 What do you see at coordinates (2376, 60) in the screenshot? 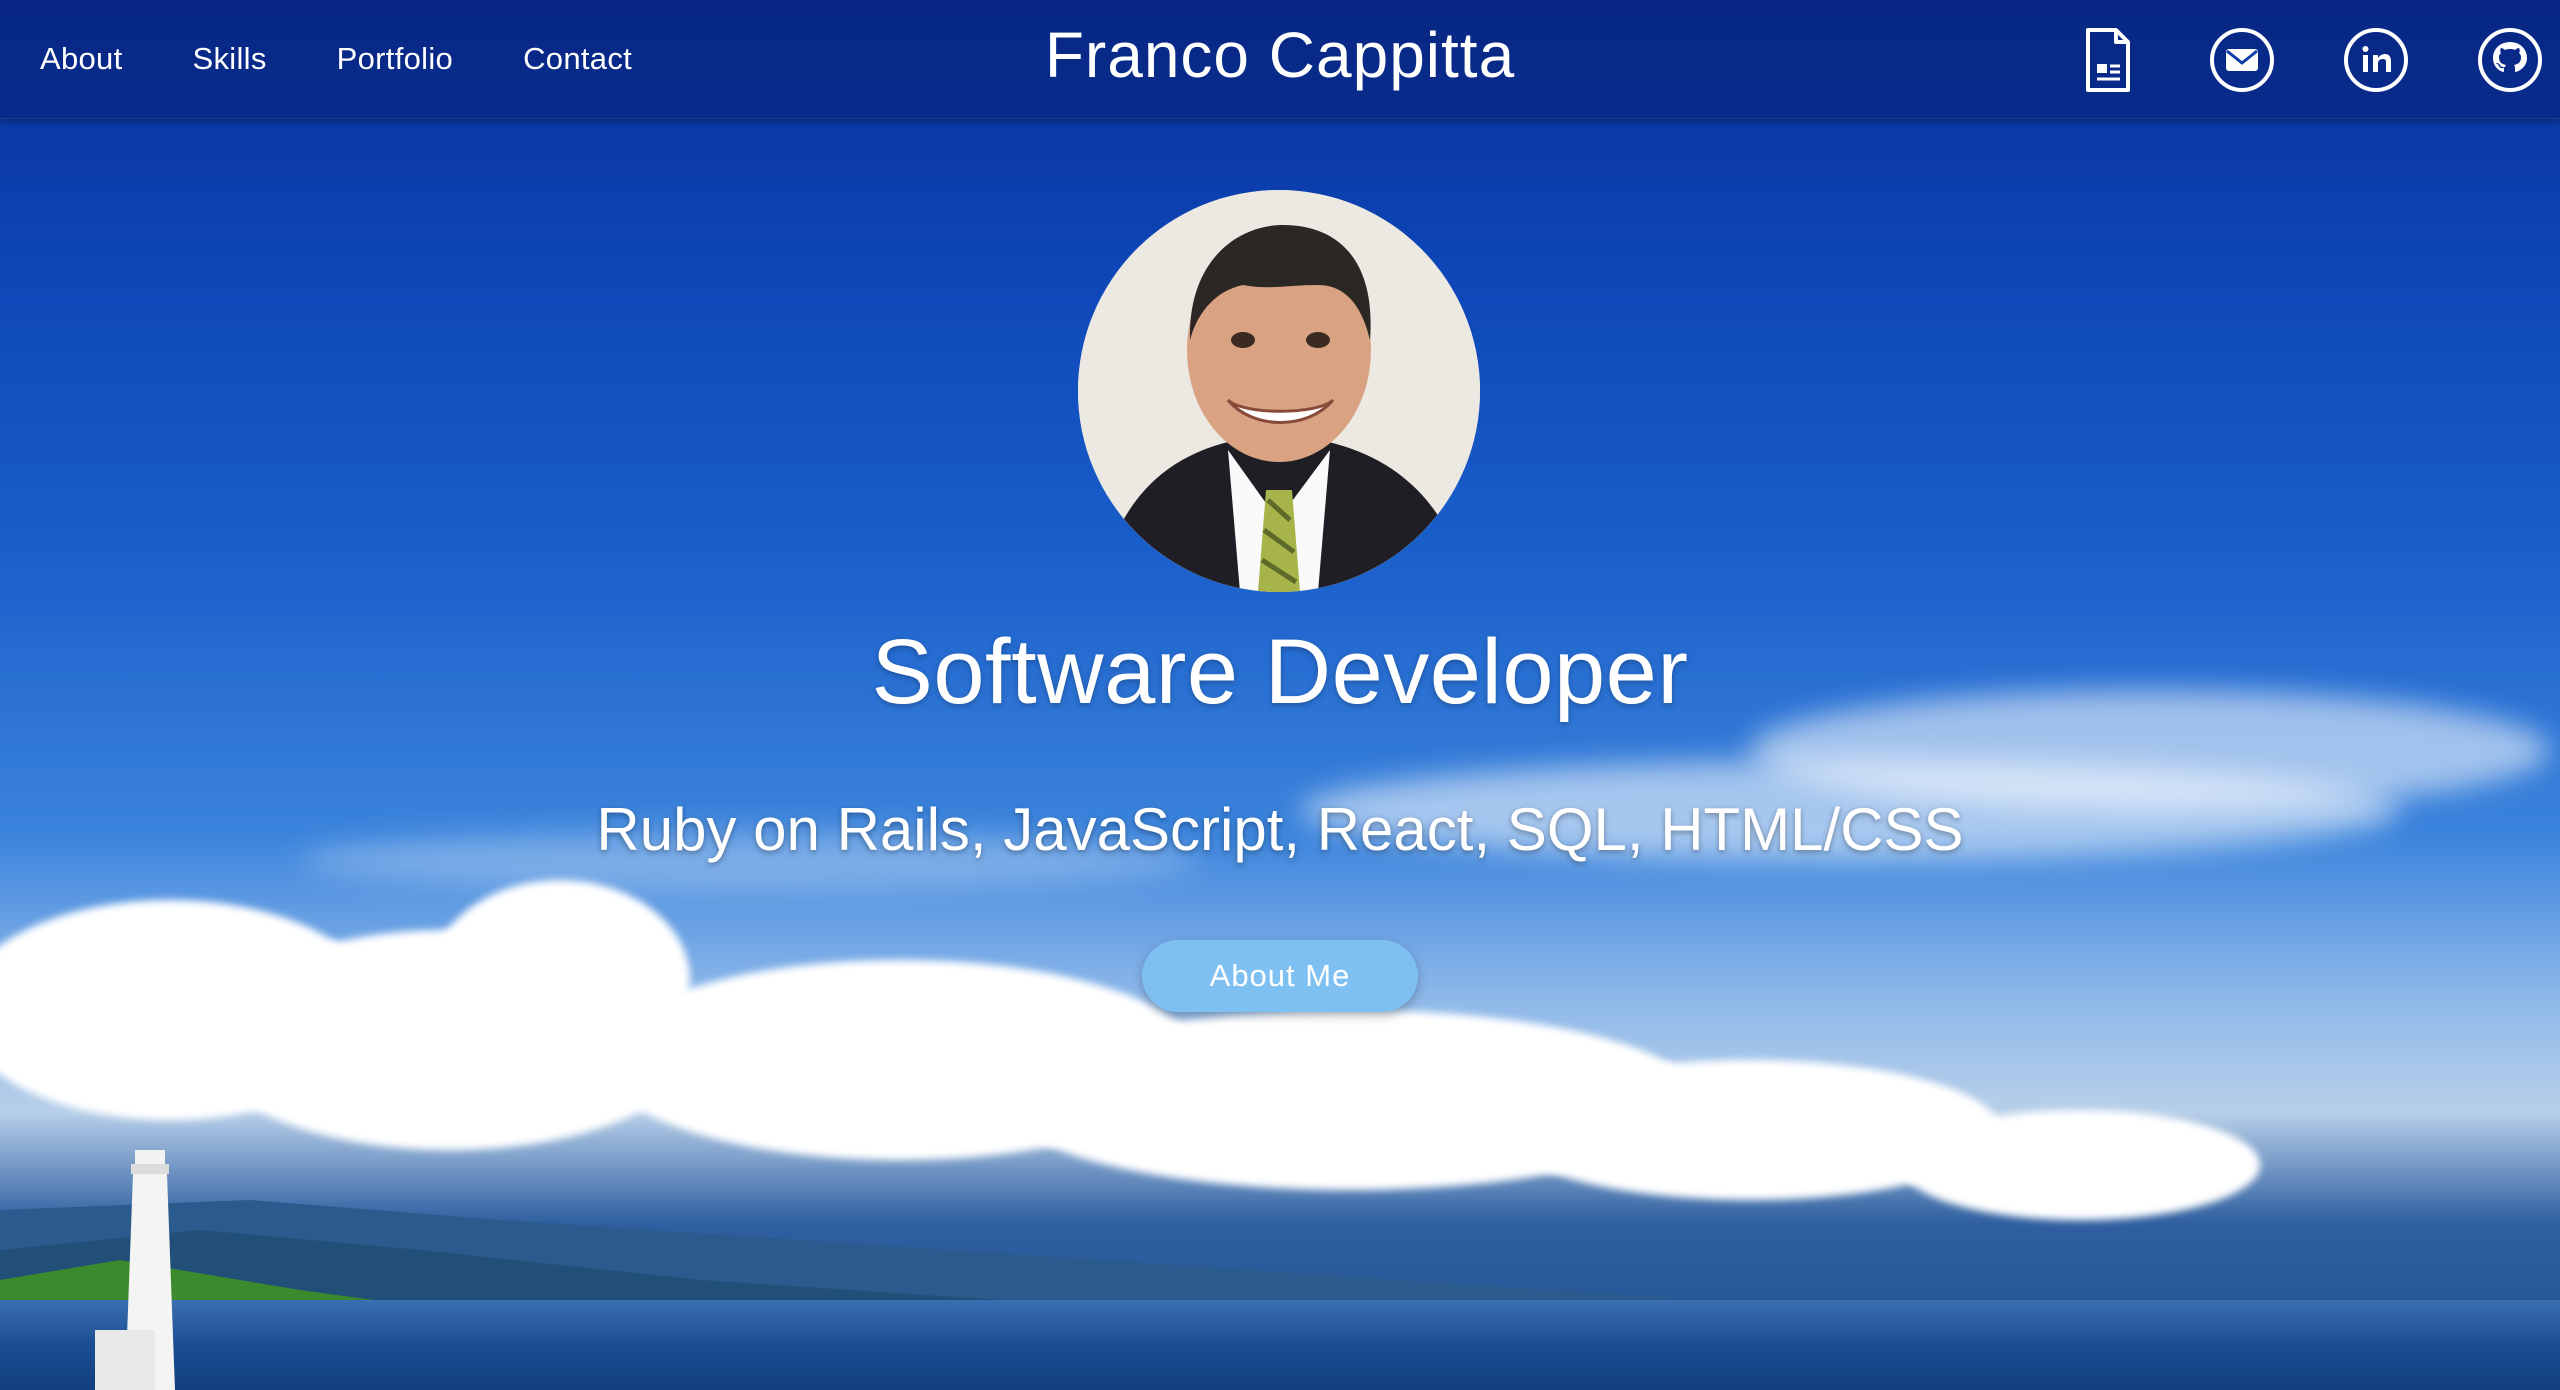
I see `linkedin-icon` at bounding box center [2376, 60].